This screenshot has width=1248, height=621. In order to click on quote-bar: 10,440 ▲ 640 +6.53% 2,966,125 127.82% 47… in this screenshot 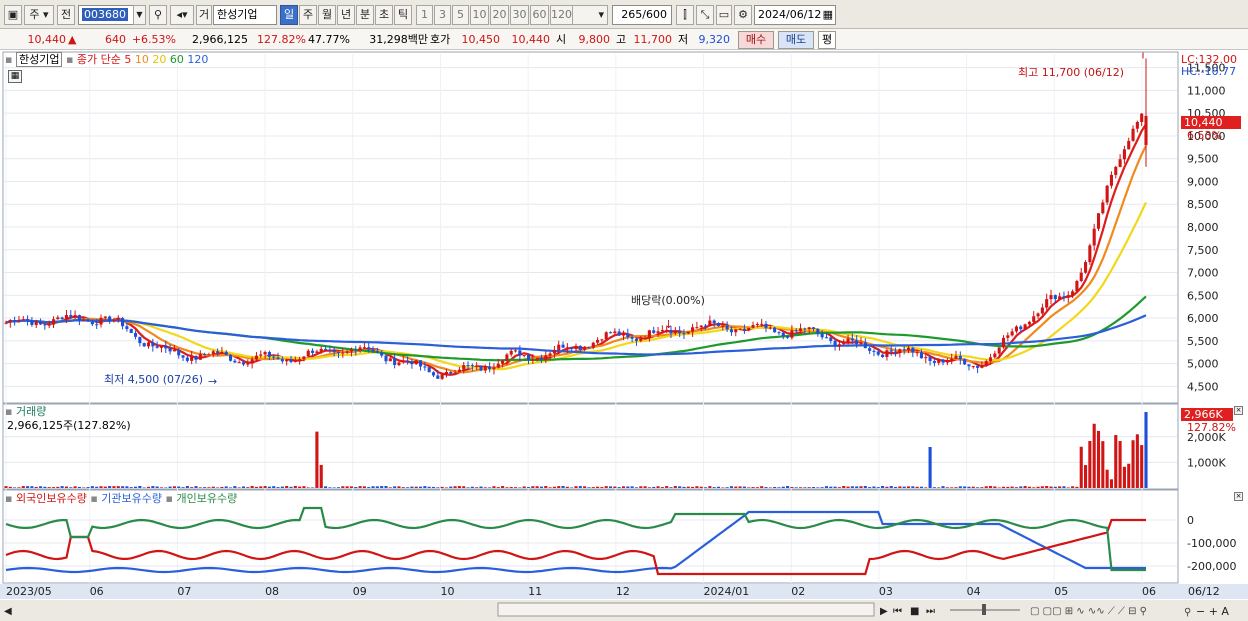, I will do `click(624, 39)`.